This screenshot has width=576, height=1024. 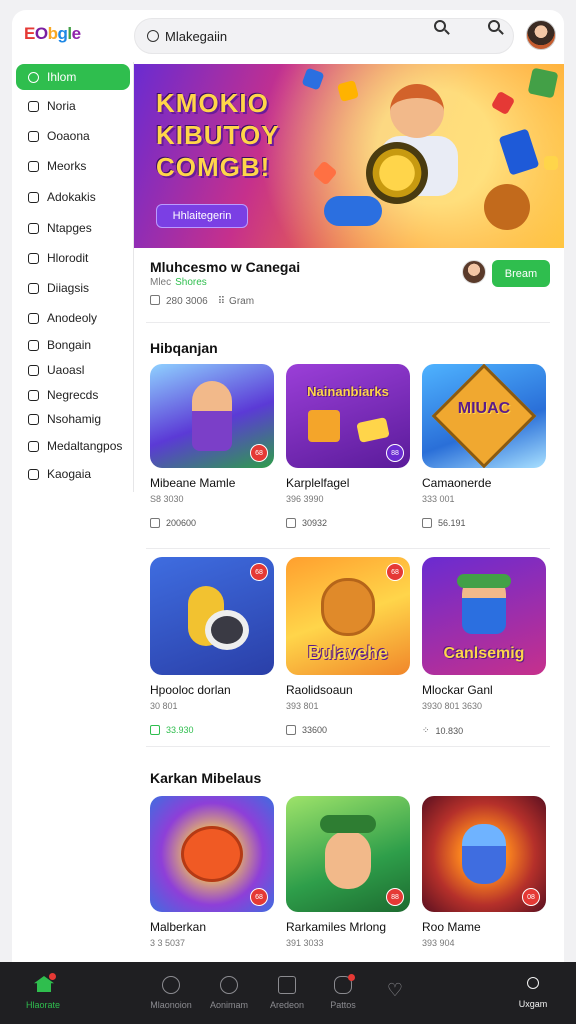 I want to click on sidebar-item-2: Noria, so click(x=73, y=106).